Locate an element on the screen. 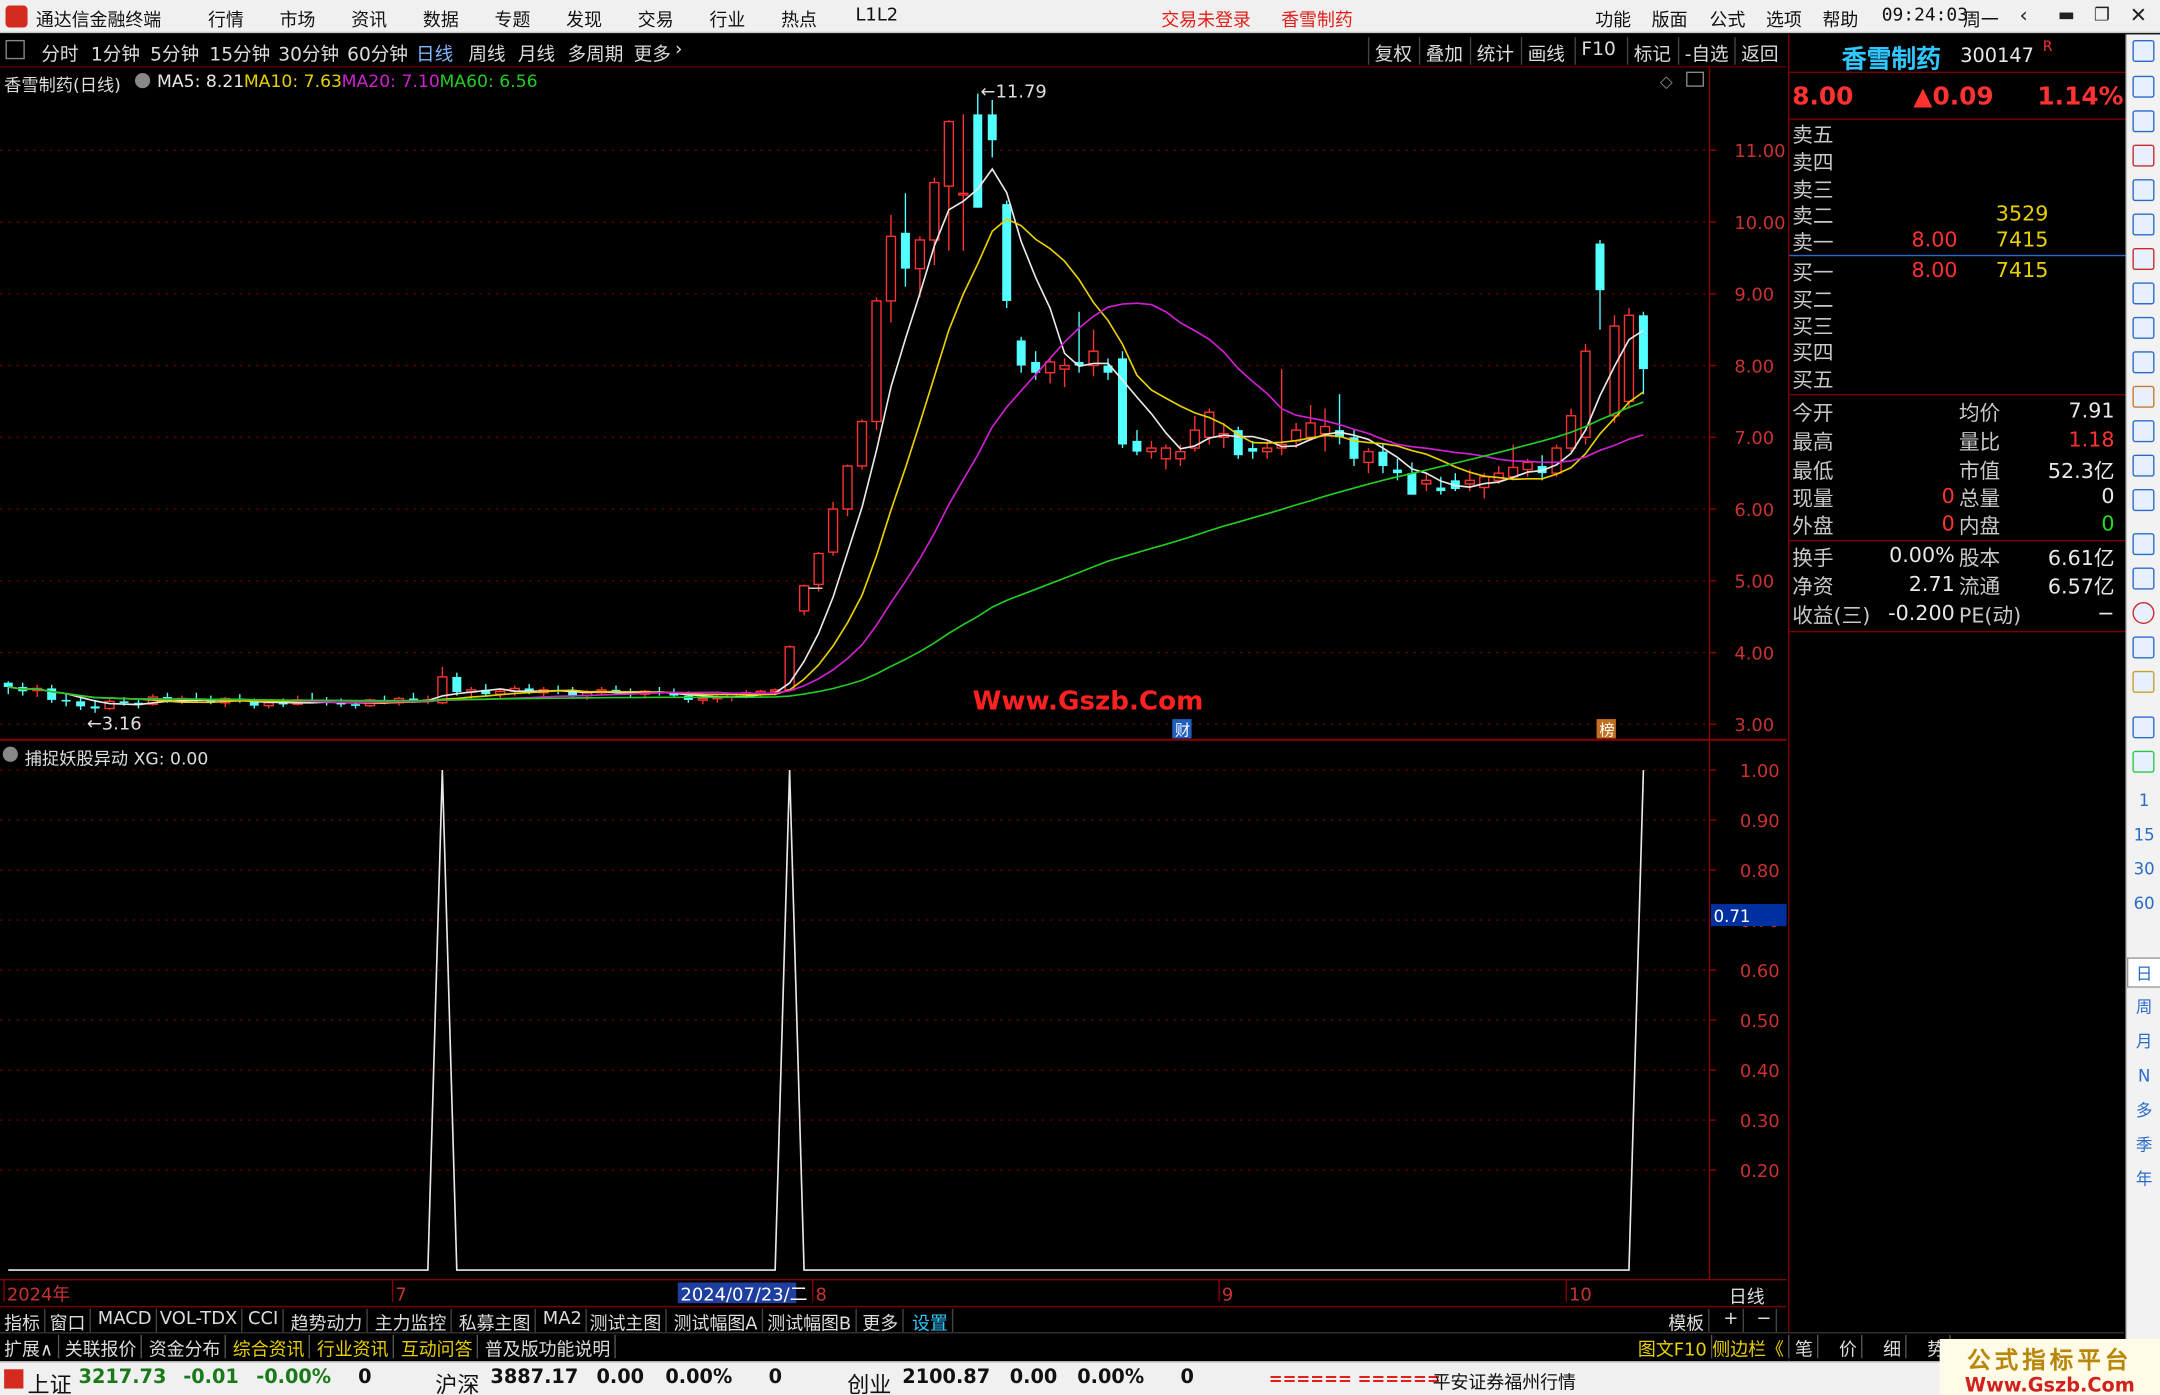 The height and width of the screenshot is (1395, 2160). tab-puji: 普及版功能说明 is located at coordinates (548, 1347).